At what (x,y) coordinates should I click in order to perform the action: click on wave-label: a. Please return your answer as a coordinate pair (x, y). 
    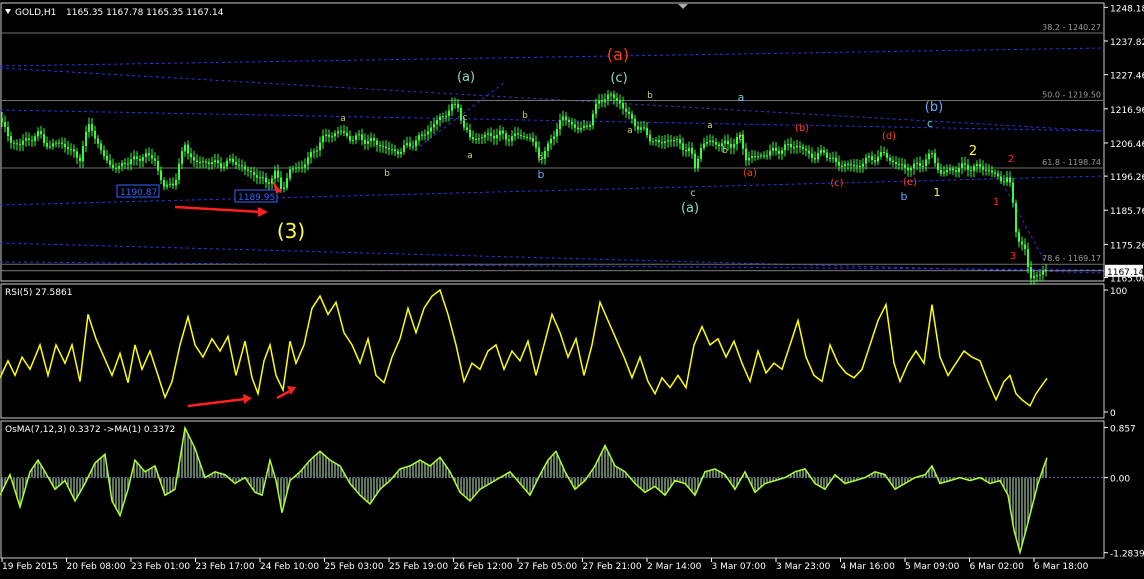
    Looking at the image, I should click on (630, 131).